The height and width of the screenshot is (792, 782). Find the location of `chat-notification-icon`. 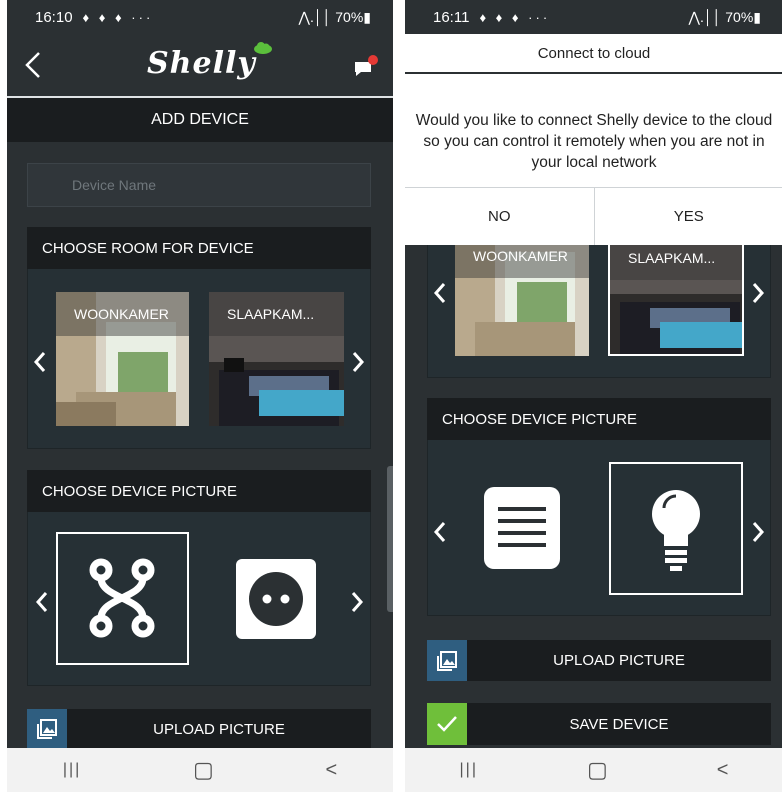

chat-notification-icon is located at coordinates (366, 66).